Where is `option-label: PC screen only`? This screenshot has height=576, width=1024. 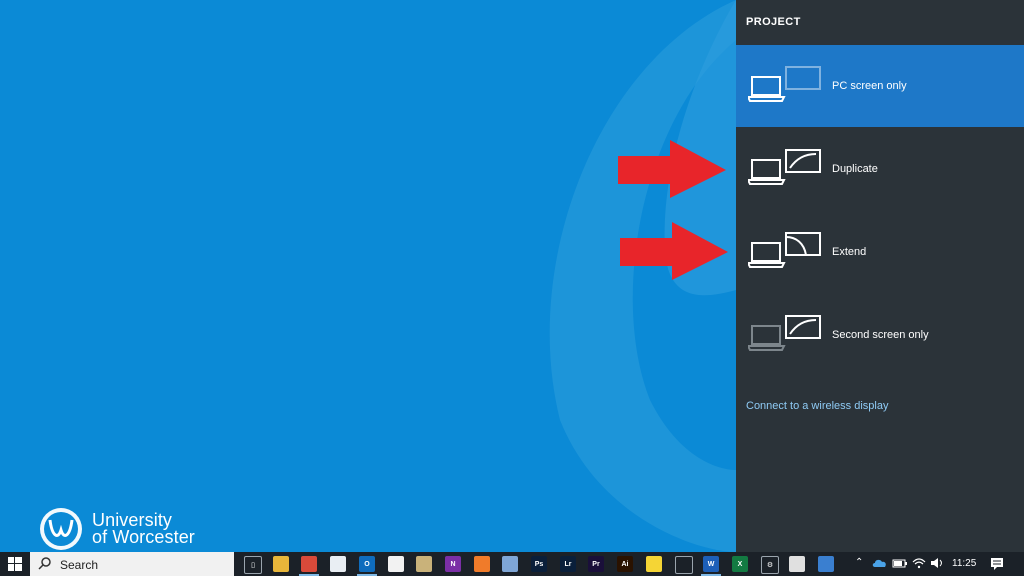
option-label: PC screen only is located at coordinates (869, 86).